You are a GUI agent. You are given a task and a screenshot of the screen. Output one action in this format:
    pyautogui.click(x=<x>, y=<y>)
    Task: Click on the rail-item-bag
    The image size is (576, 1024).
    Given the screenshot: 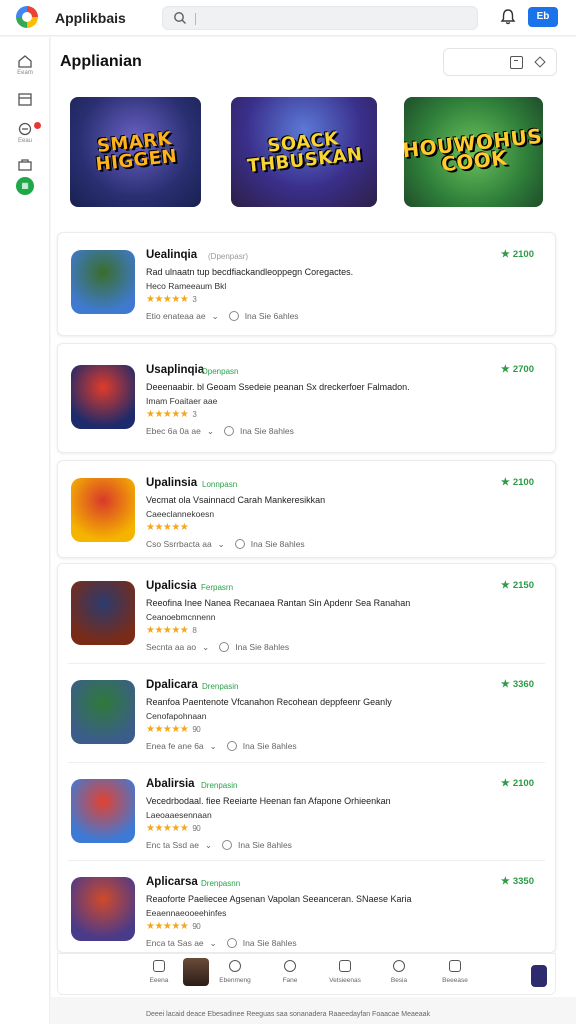 What is the action you would take?
    pyautogui.click(x=25, y=164)
    